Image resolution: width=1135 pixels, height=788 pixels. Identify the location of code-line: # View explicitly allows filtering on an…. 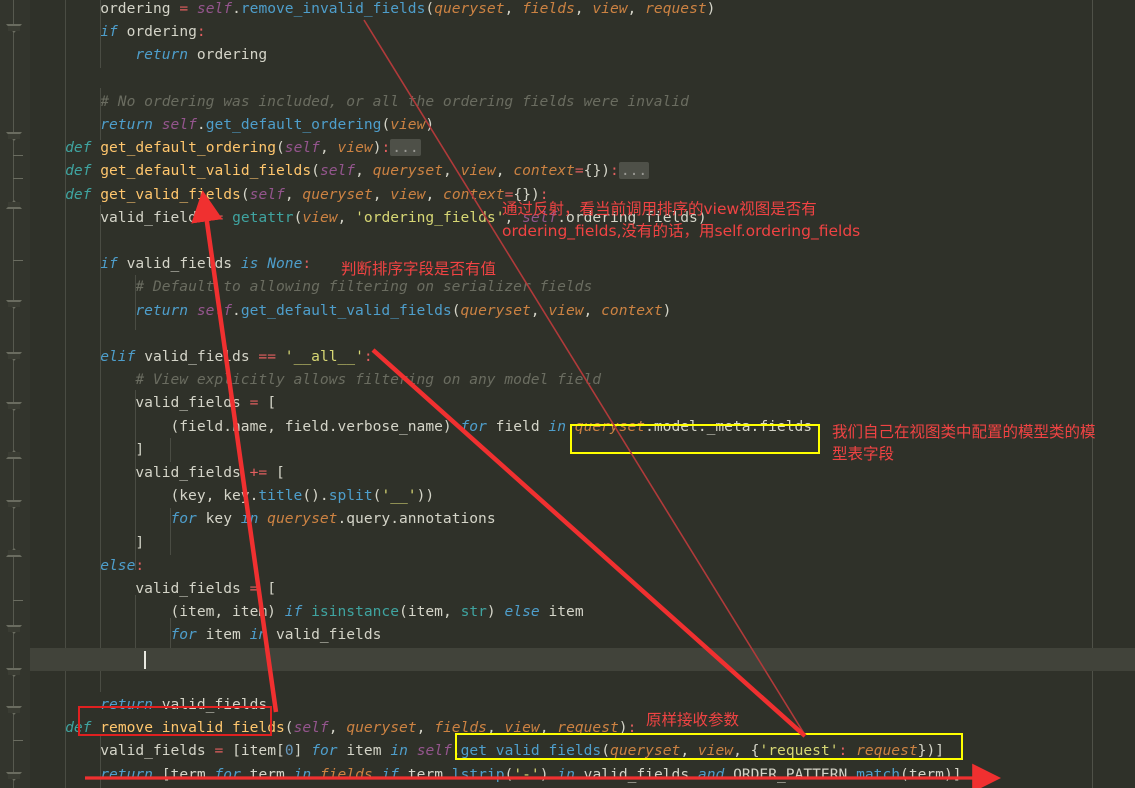
(368, 379).